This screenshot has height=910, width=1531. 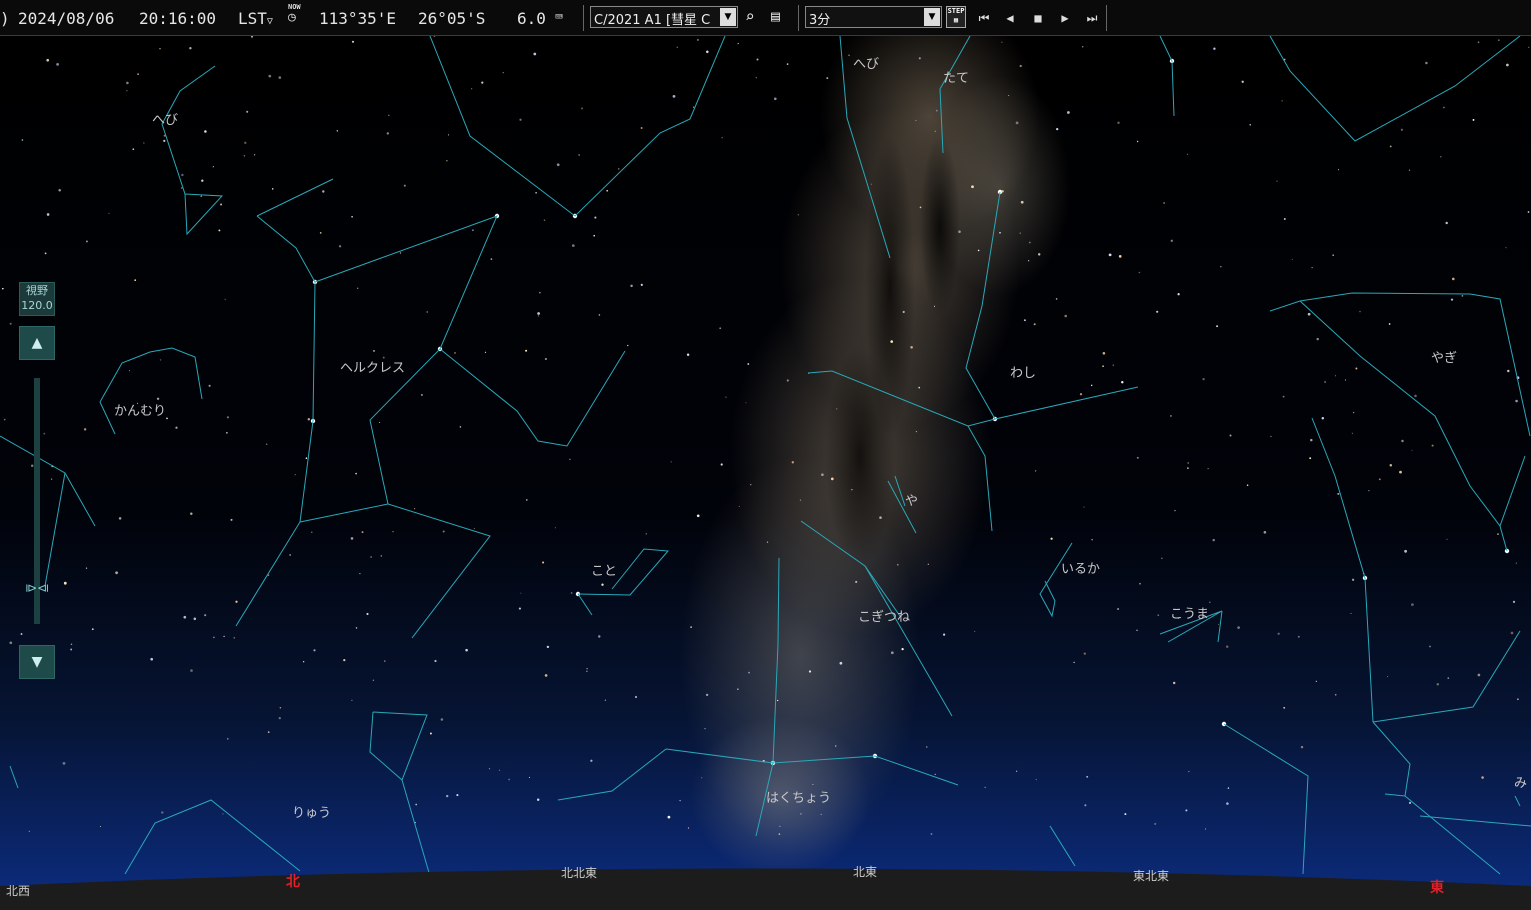 I want to click on fov-value: 120.0, so click(x=37, y=305).